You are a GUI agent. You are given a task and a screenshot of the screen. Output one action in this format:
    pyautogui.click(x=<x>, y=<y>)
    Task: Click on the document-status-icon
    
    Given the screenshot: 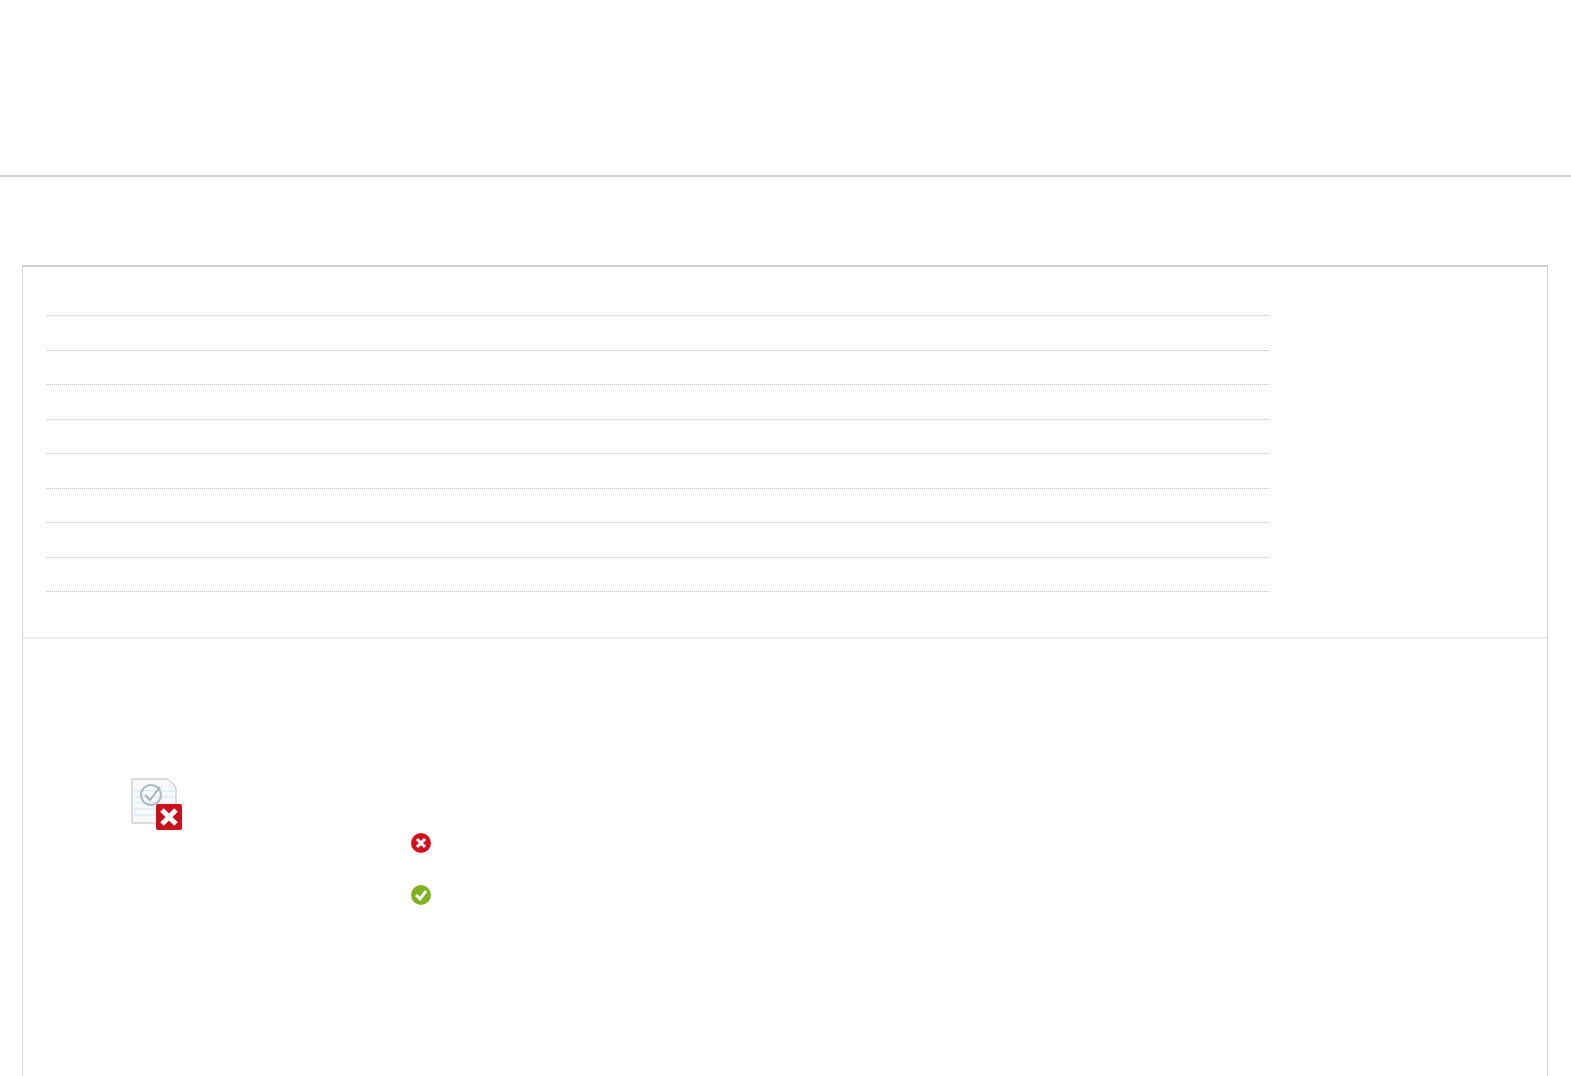 What is the action you would take?
    pyautogui.click(x=157, y=804)
    